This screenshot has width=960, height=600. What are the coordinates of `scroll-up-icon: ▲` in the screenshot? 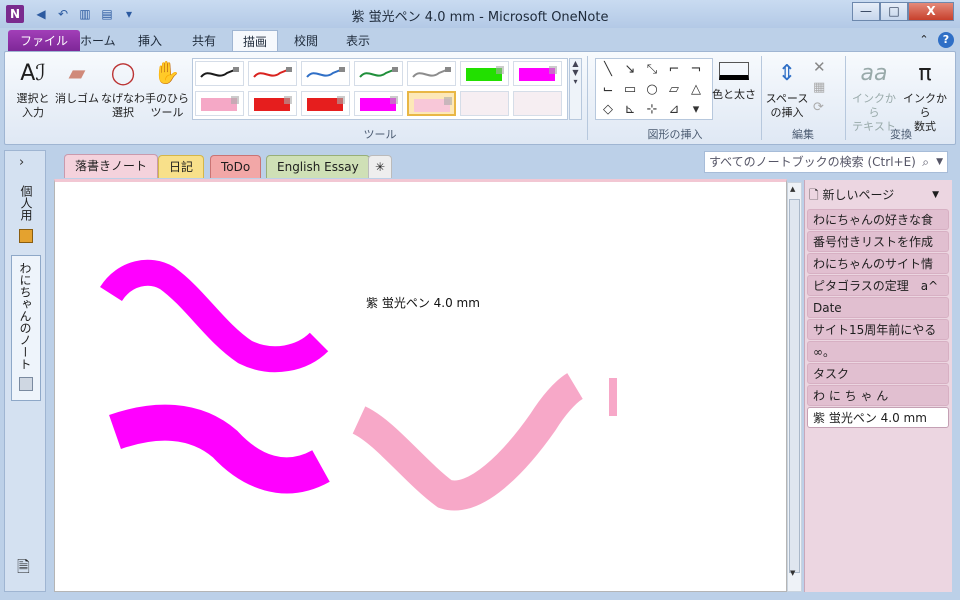 It's located at (792, 189).